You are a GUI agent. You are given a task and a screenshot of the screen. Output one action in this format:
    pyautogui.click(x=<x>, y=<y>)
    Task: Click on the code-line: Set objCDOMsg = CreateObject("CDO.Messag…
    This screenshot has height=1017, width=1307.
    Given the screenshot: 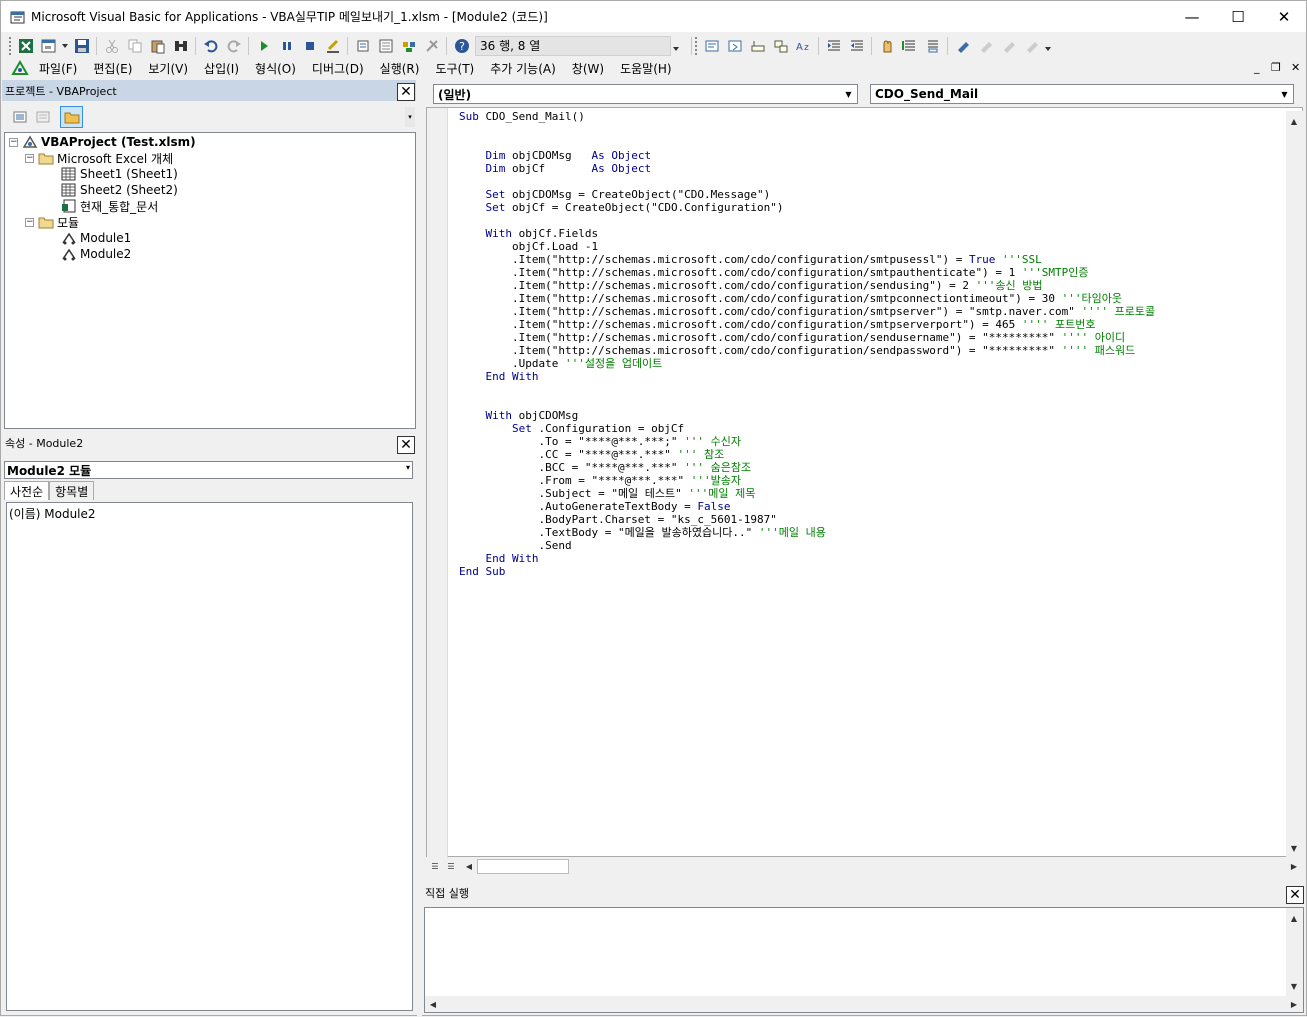 What is the action you would take?
    pyautogui.click(x=807, y=194)
    